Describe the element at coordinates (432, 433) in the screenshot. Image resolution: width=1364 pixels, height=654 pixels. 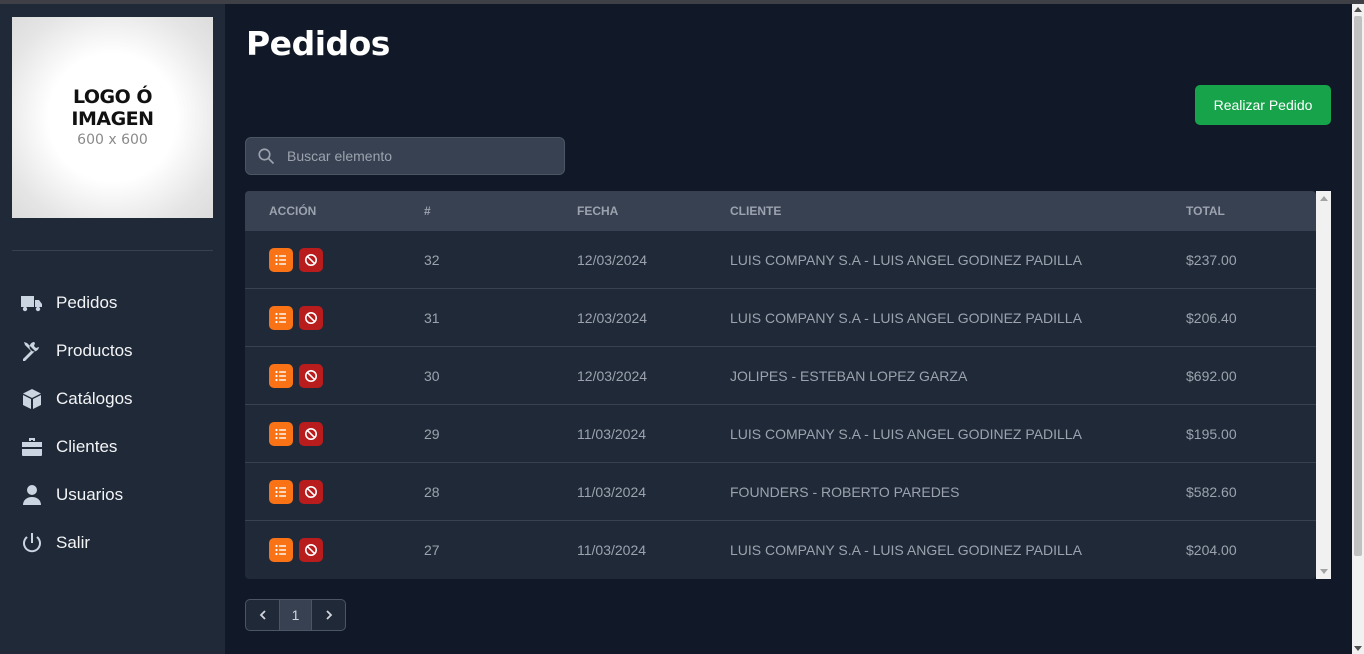
I see `cell-id: 29` at that location.